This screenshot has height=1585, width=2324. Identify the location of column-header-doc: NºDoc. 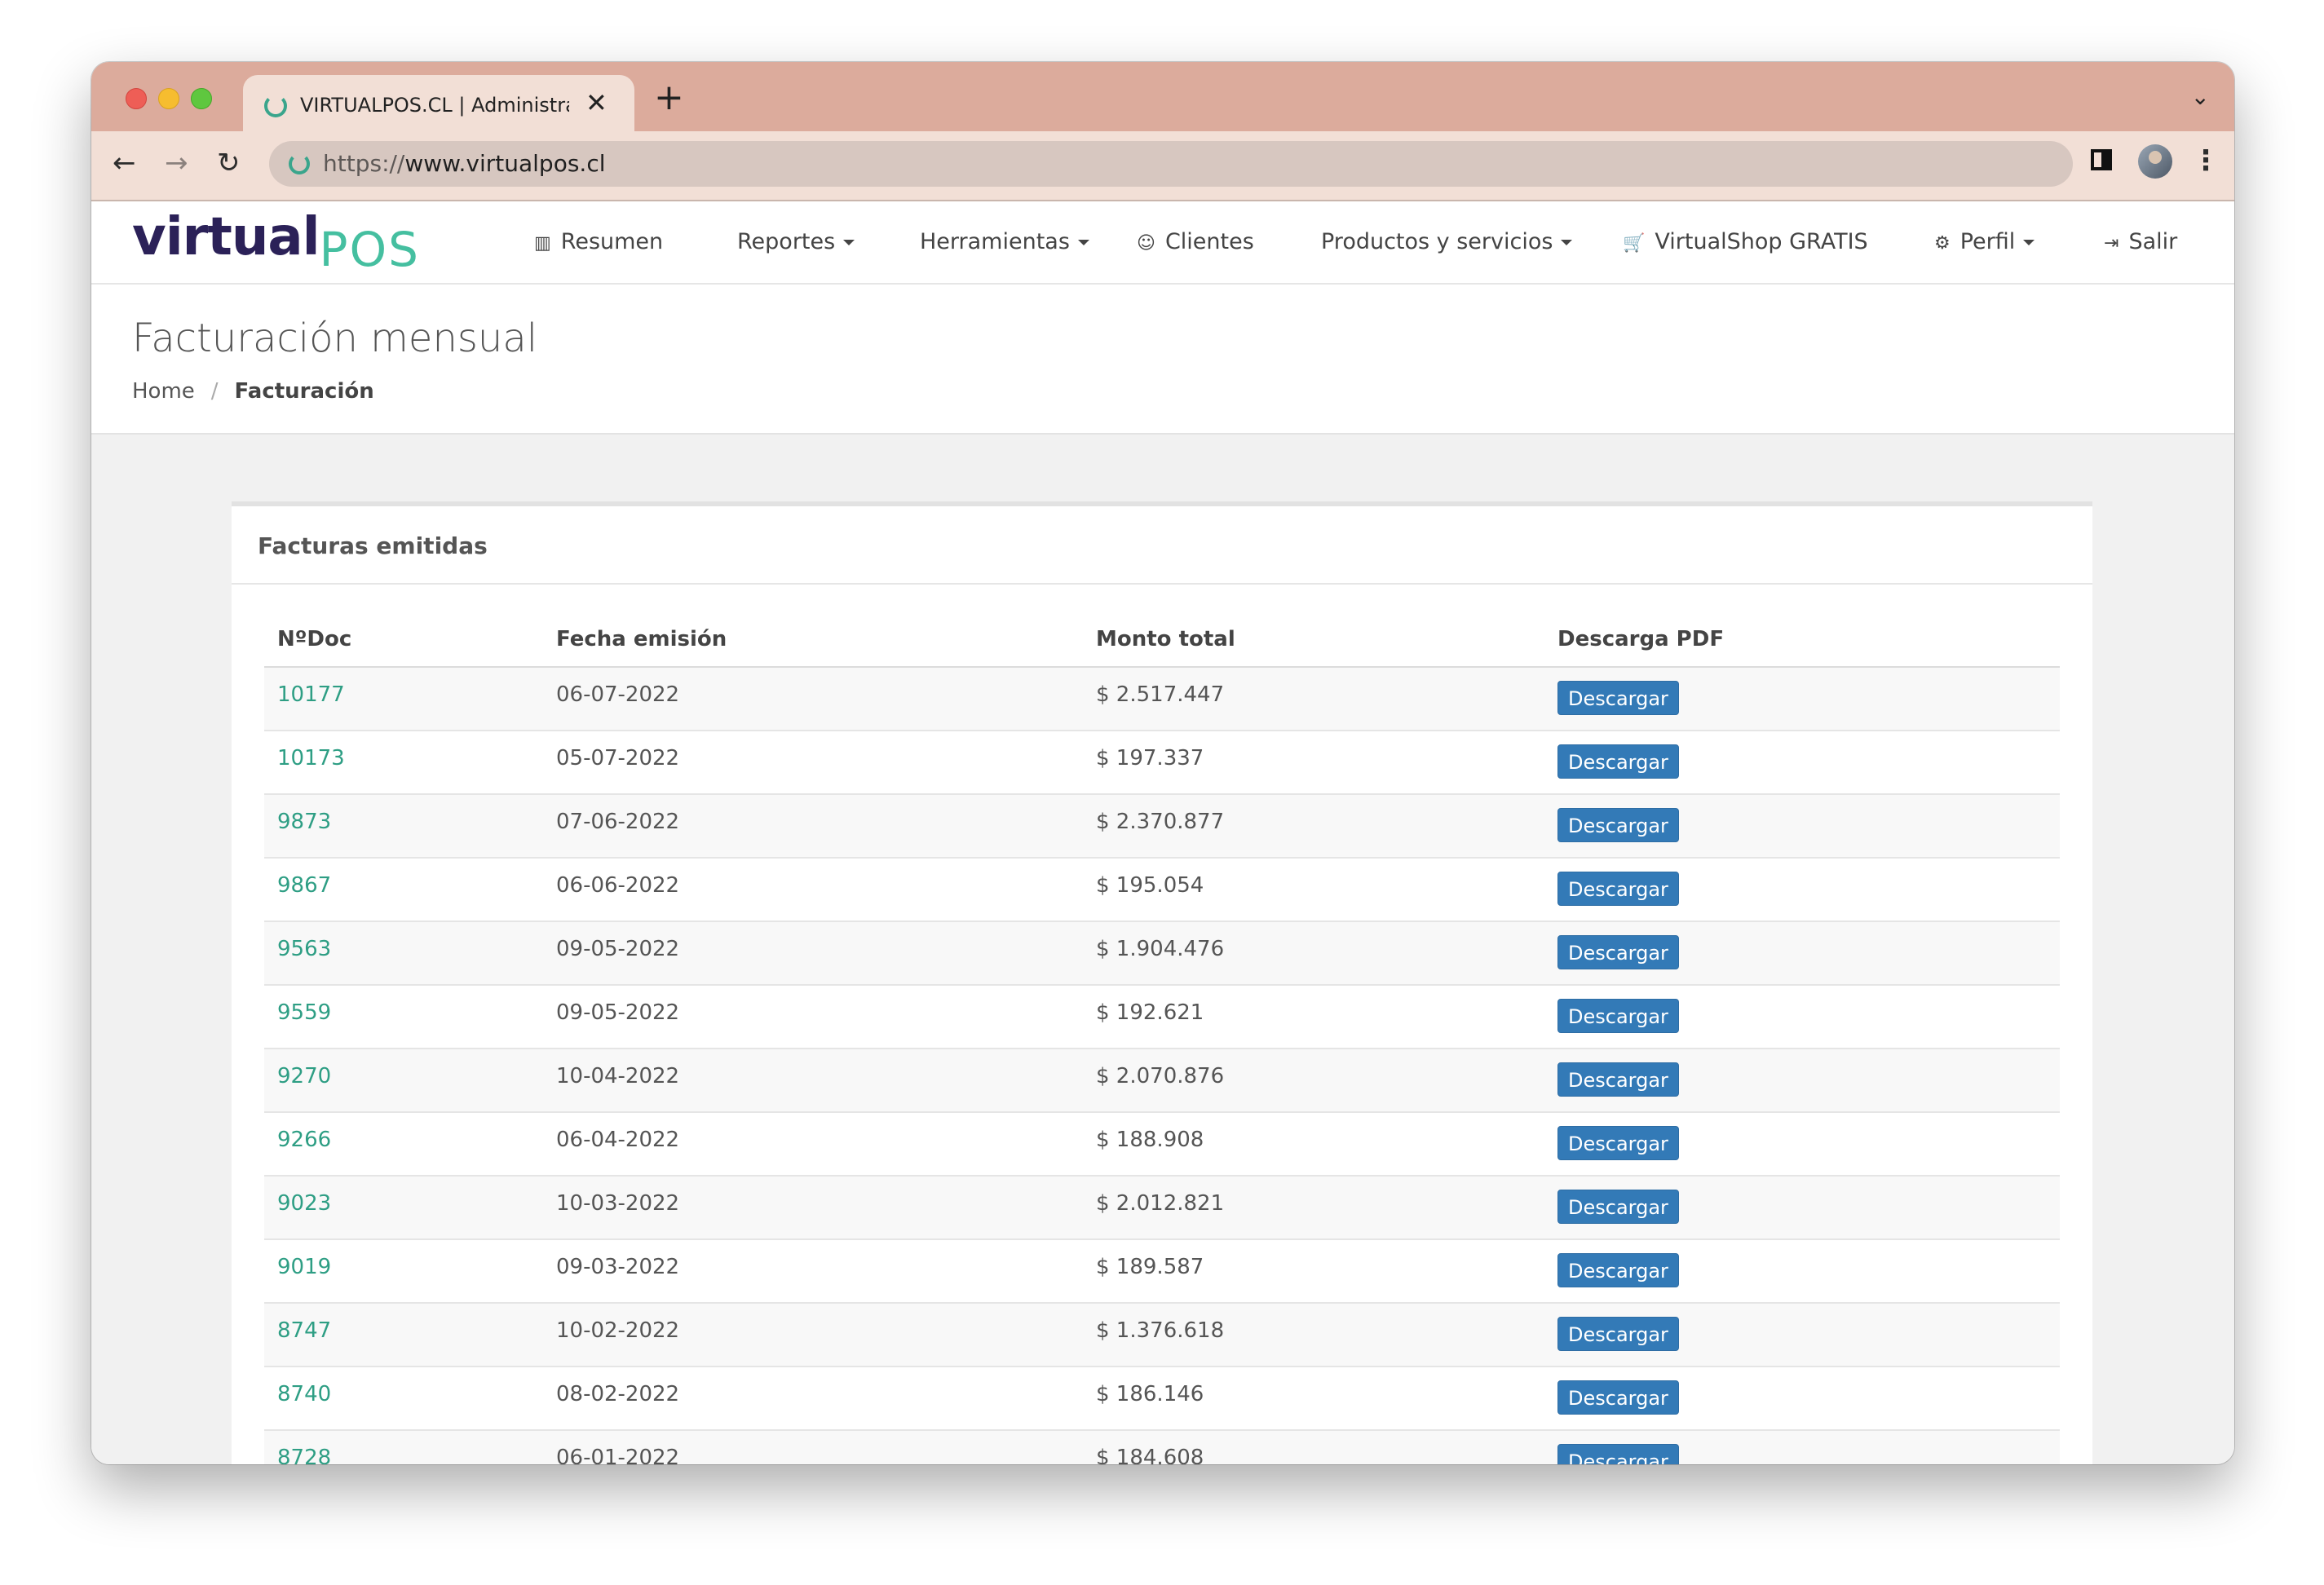
(315, 639).